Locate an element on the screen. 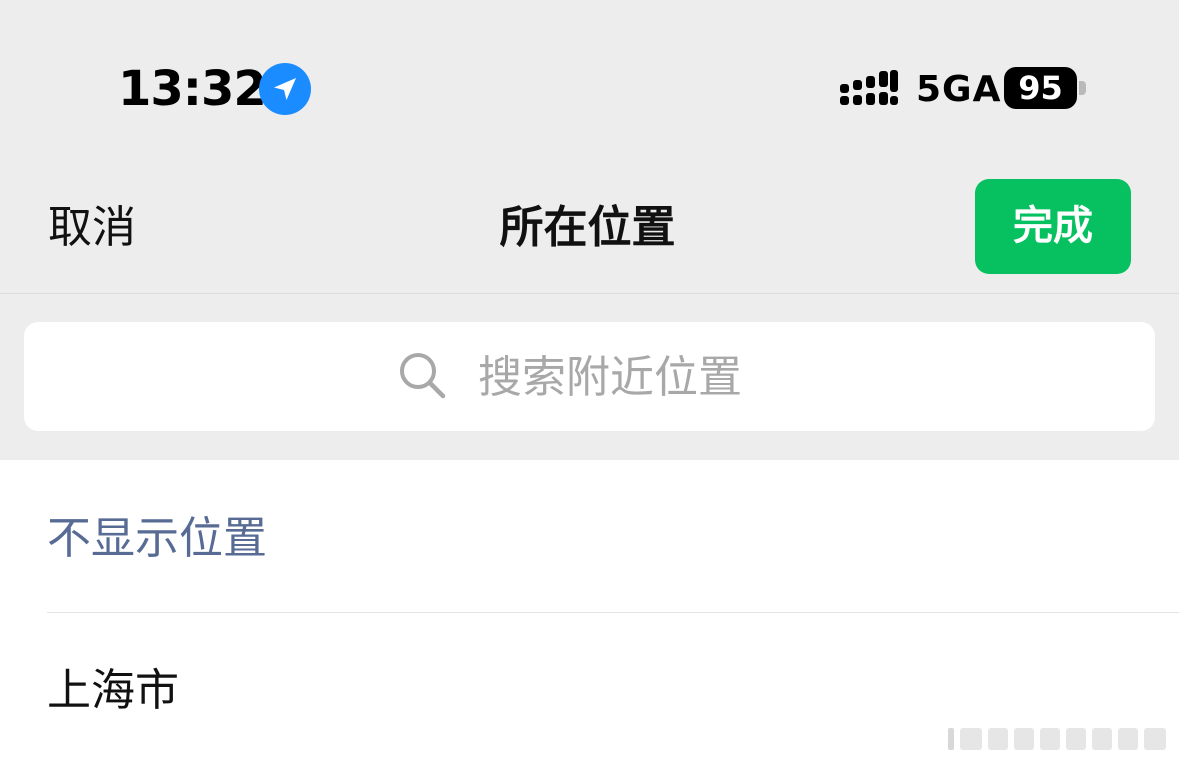 The width and height of the screenshot is (1179, 765). nav-divider is located at coordinates (589, 293).